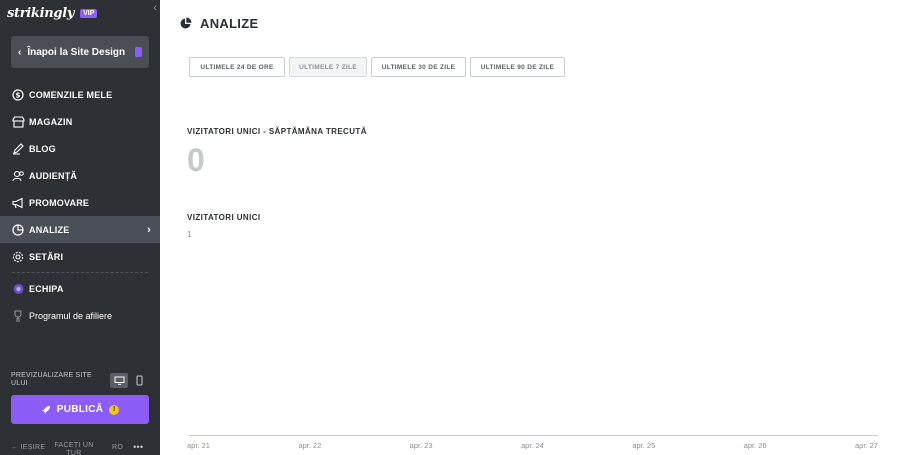 Image resolution: width=900 pixels, height=455 pixels. I want to click on x-axis-tick-label: apr. 21, so click(198, 445).